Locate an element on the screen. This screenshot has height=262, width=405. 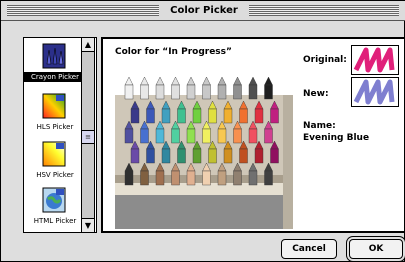
original-crayon-scribble-icon is located at coordinates (374, 60).